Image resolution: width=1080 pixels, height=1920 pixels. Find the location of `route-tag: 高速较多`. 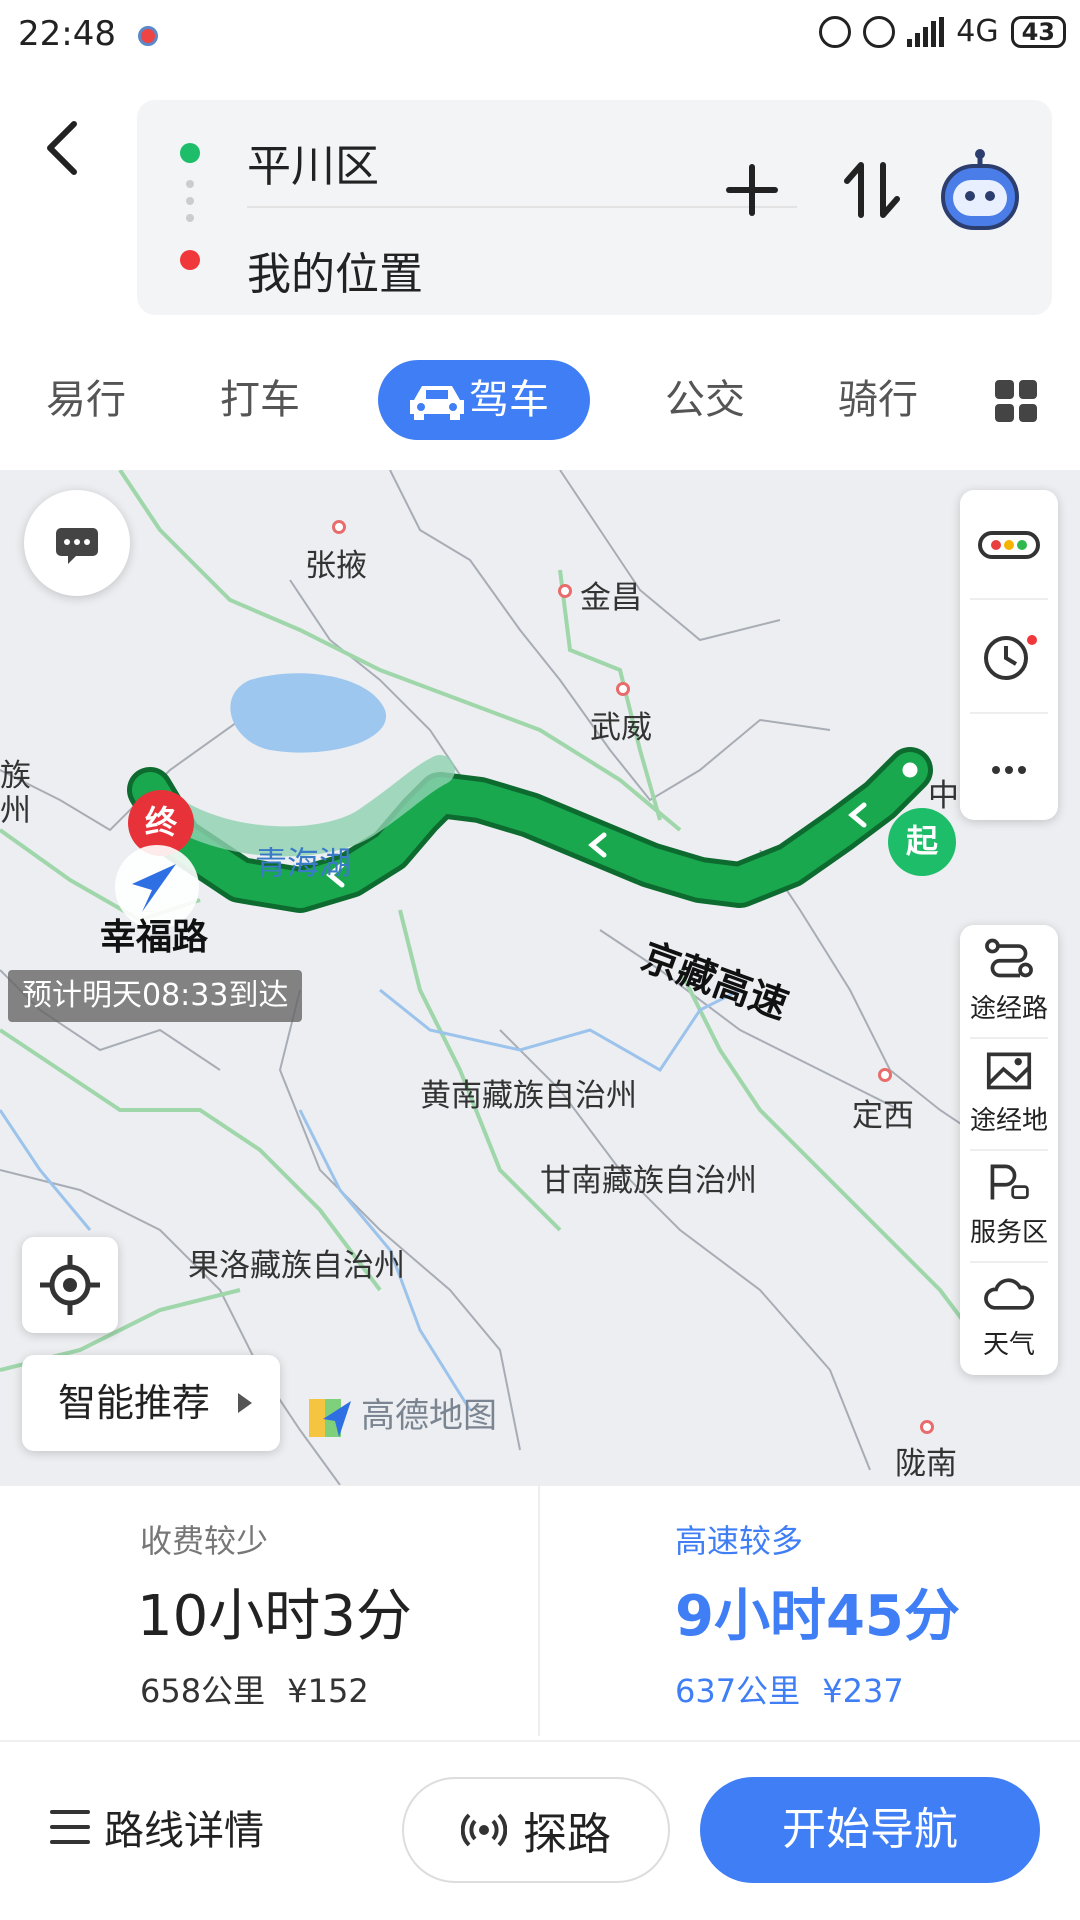

route-tag: 高速较多 is located at coordinates (739, 1541).